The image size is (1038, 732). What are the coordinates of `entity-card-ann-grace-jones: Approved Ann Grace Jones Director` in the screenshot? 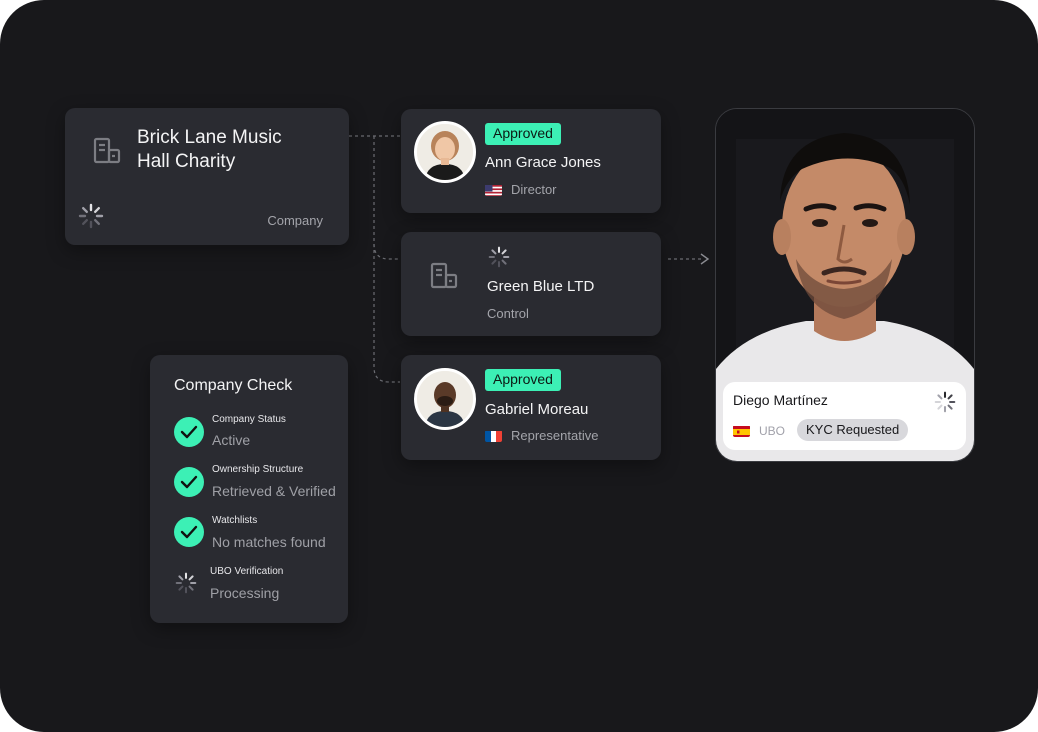 It's located at (531, 161).